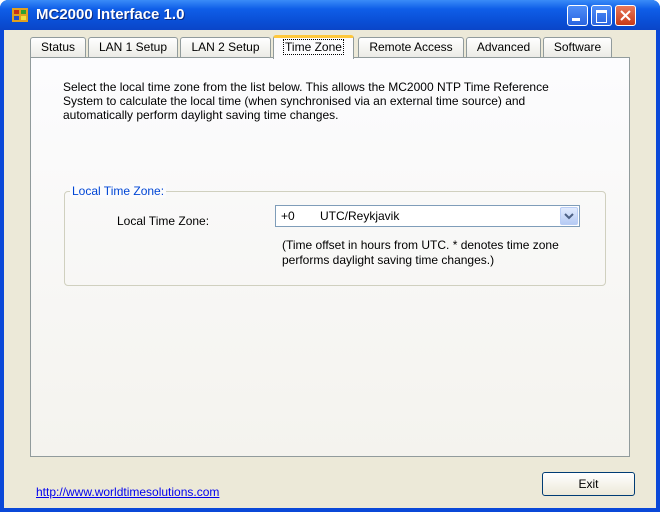 The image size is (660, 512). I want to click on tab-label: Advanced, so click(503, 47).